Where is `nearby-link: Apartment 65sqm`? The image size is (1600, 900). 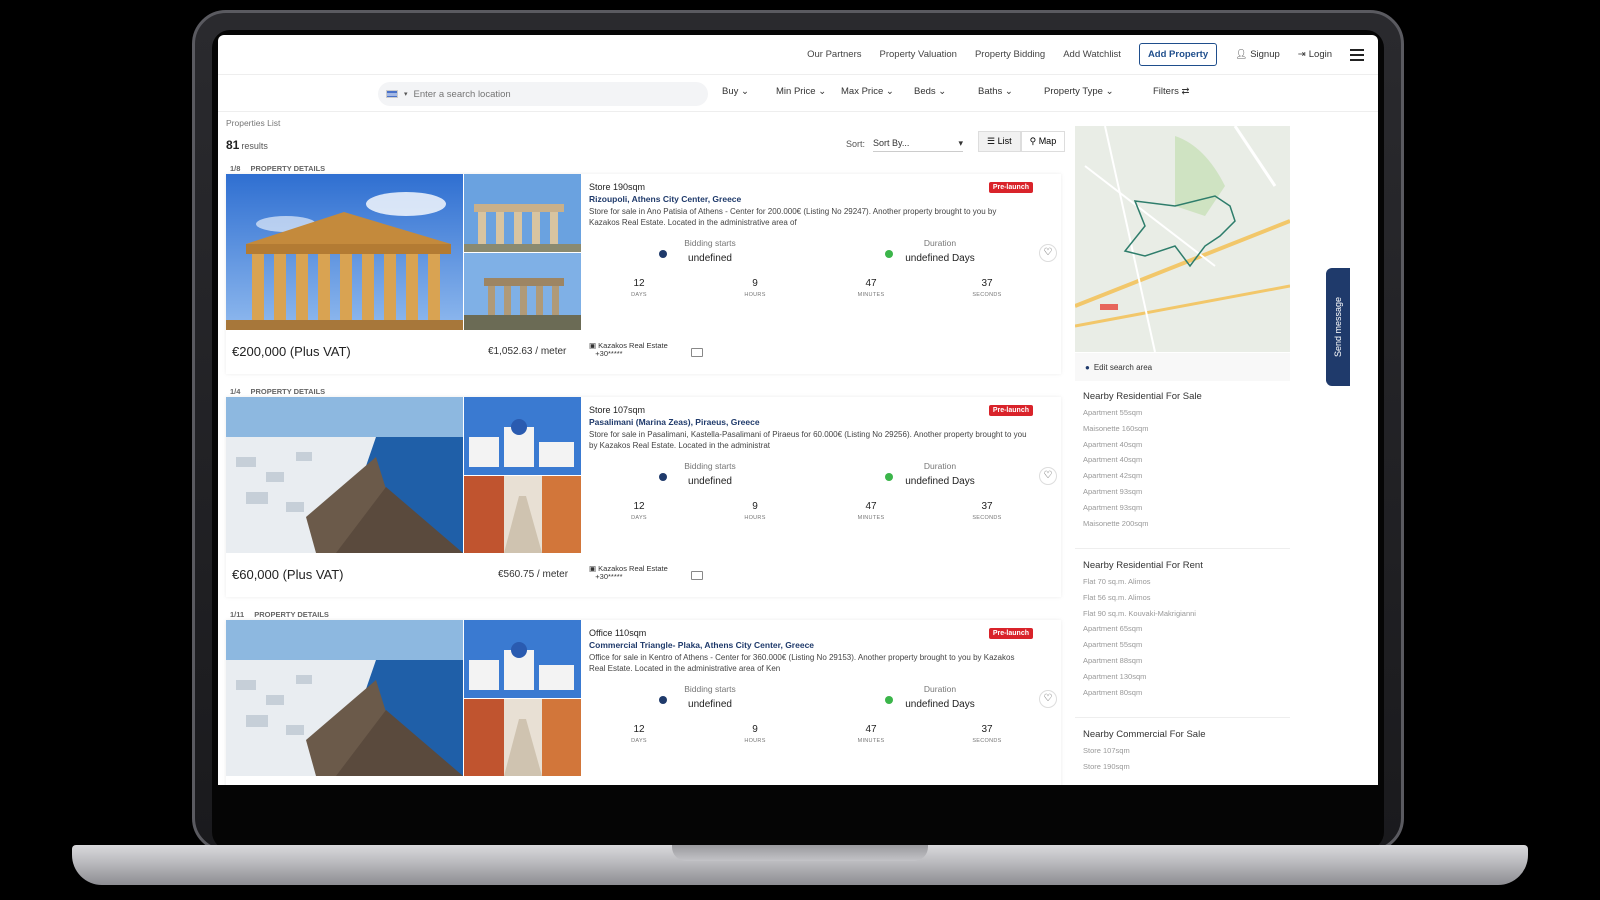
nearby-link: Apartment 65sqm is located at coordinates (1143, 628).